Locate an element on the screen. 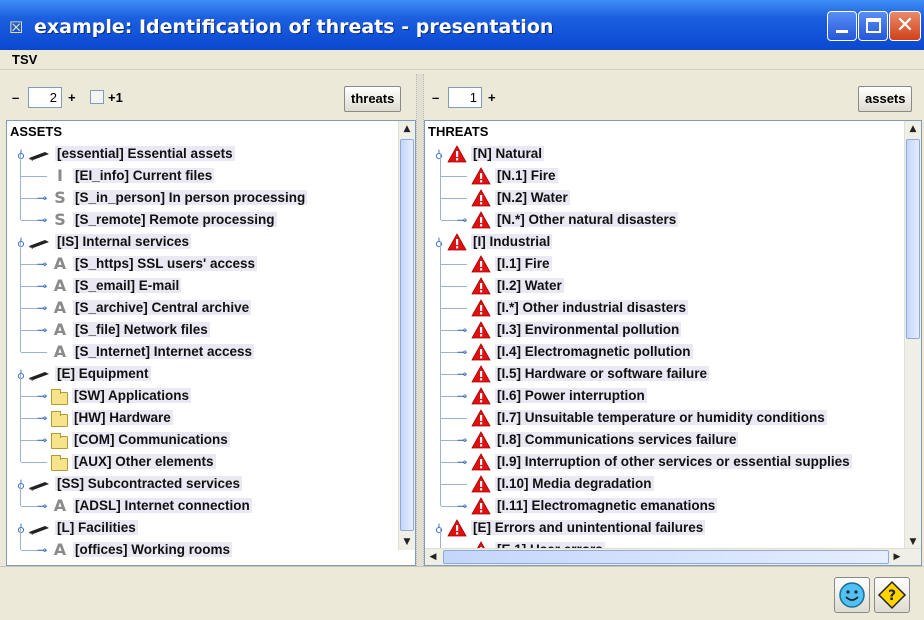  asset-node: [E] Equipment is located at coordinates (89, 374).